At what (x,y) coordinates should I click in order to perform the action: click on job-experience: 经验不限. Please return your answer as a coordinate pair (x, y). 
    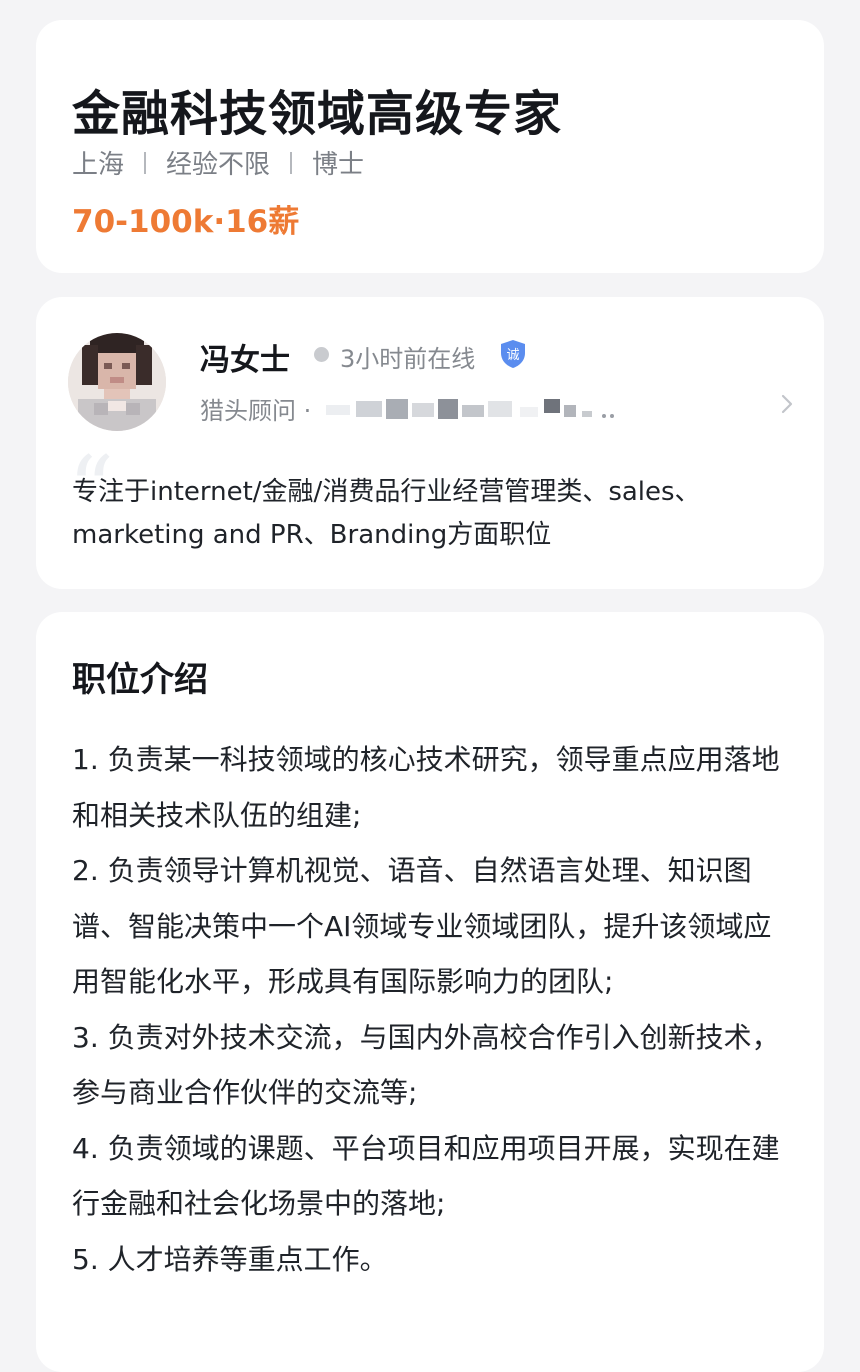
    Looking at the image, I should click on (218, 165).